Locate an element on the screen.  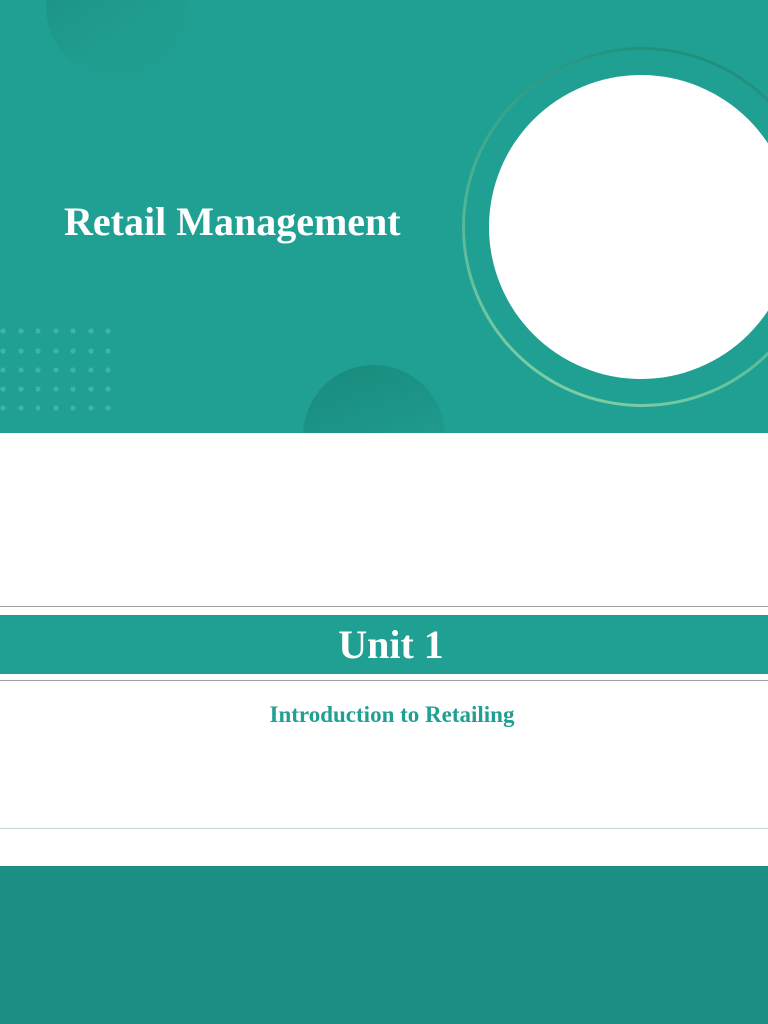
unit-title: Unit 1 is located at coordinates (391, 644).